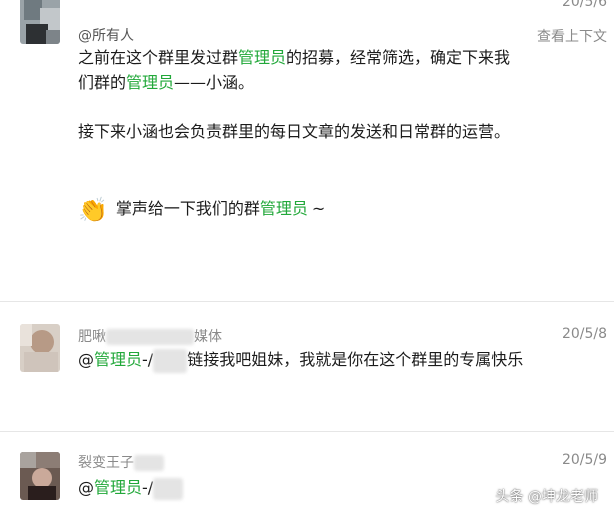  I want to click on text-segment: ——小涵。, so click(214, 82).